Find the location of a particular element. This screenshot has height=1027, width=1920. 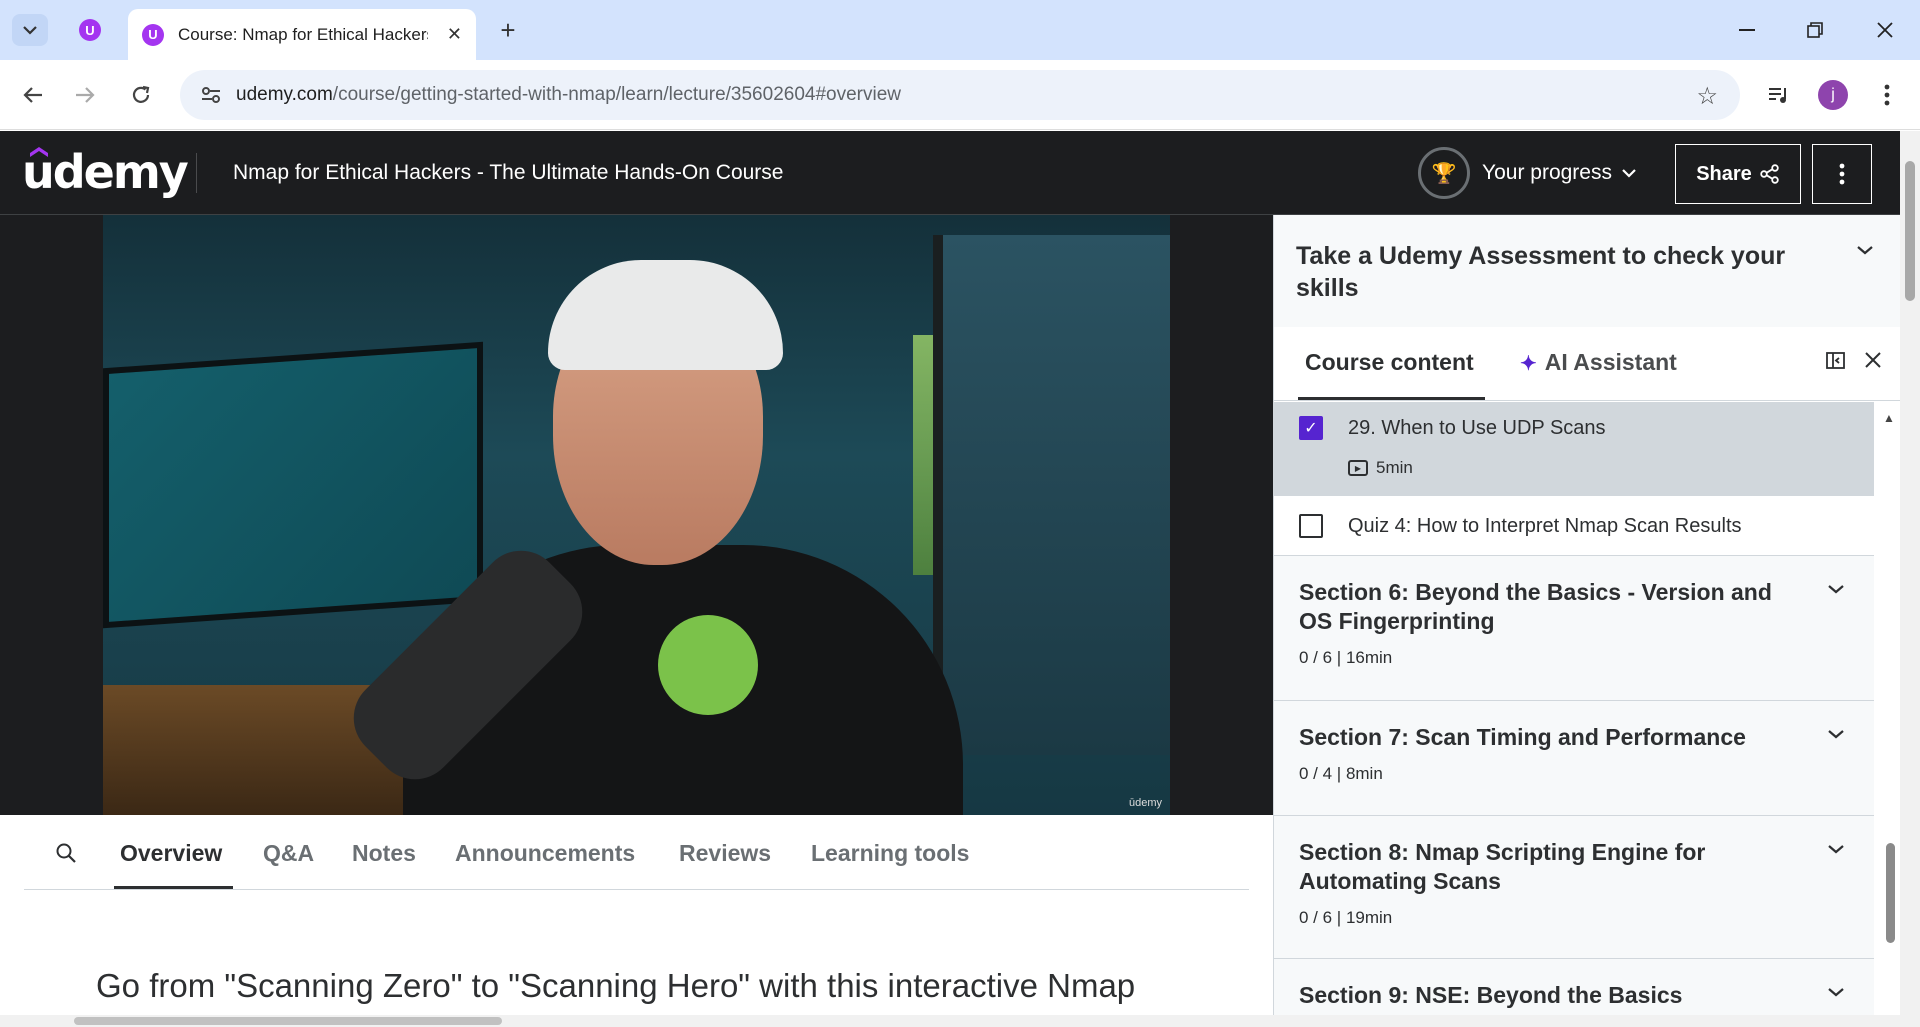

close-window-button is located at coordinates (1885, 30).